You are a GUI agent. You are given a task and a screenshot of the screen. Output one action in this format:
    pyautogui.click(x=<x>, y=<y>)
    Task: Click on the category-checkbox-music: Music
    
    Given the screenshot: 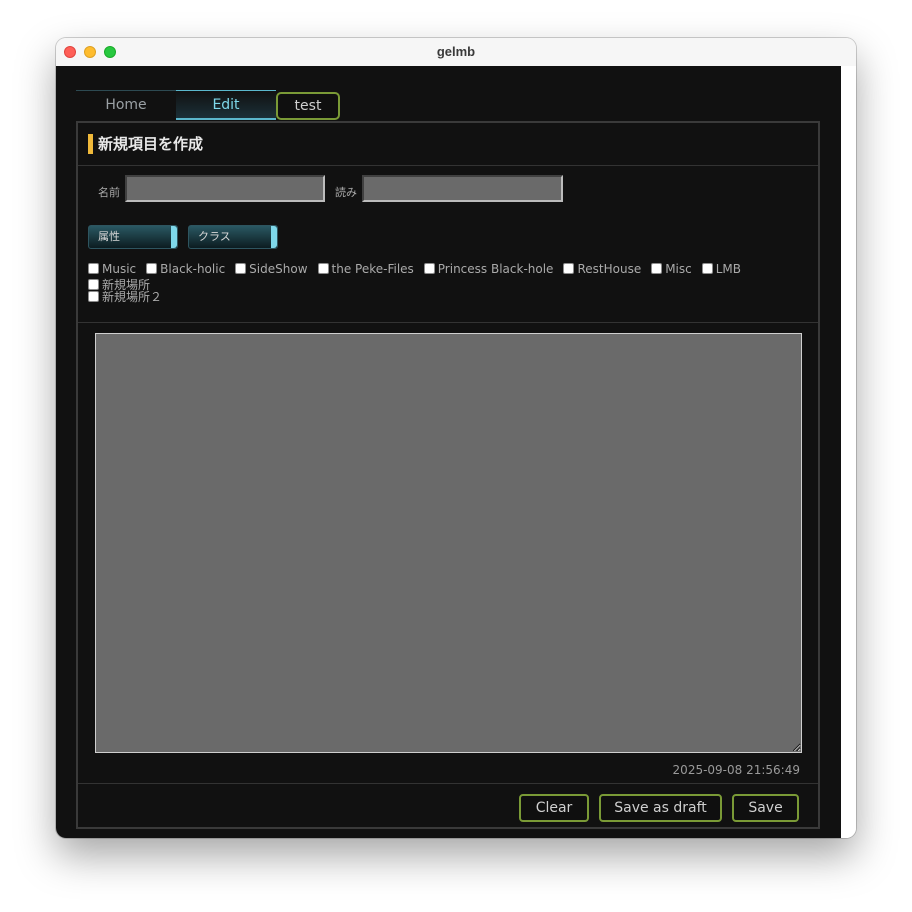 What is the action you would take?
    pyautogui.click(x=112, y=269)
    